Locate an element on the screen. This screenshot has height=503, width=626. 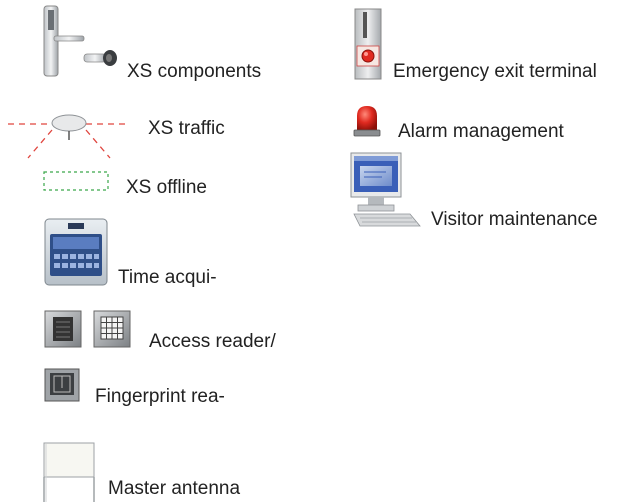
time-acquisition-label: Time acqui- is located at coordinates (167, 277).